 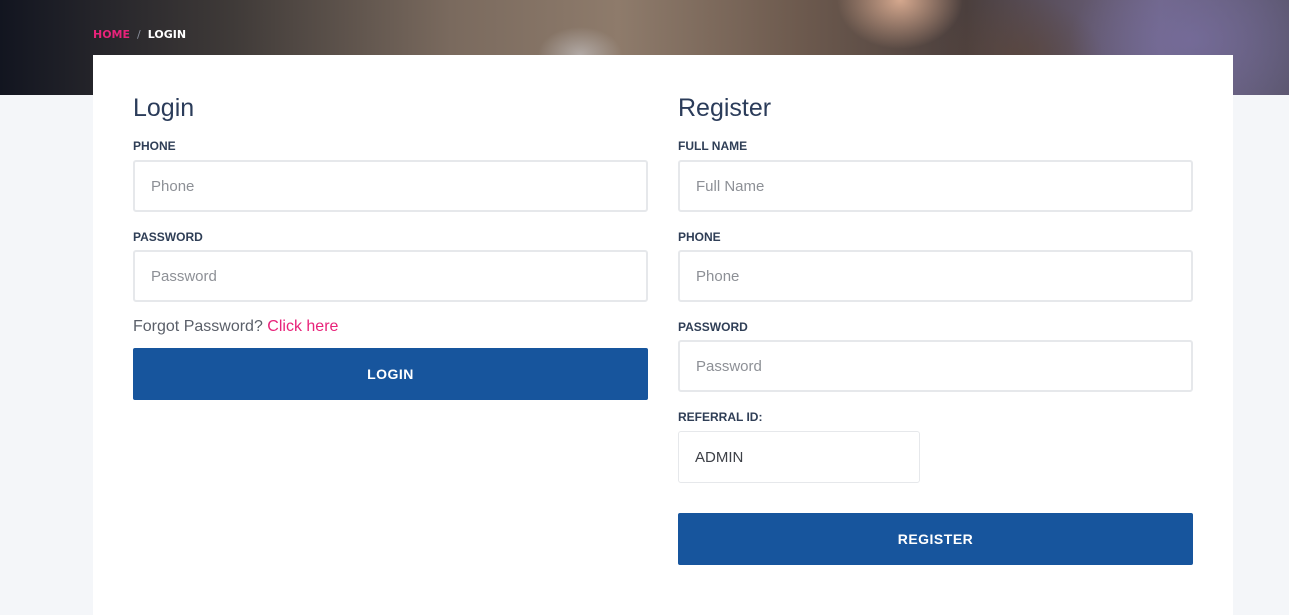 I want to click on register-title: Register, so click(x=725, y=108).